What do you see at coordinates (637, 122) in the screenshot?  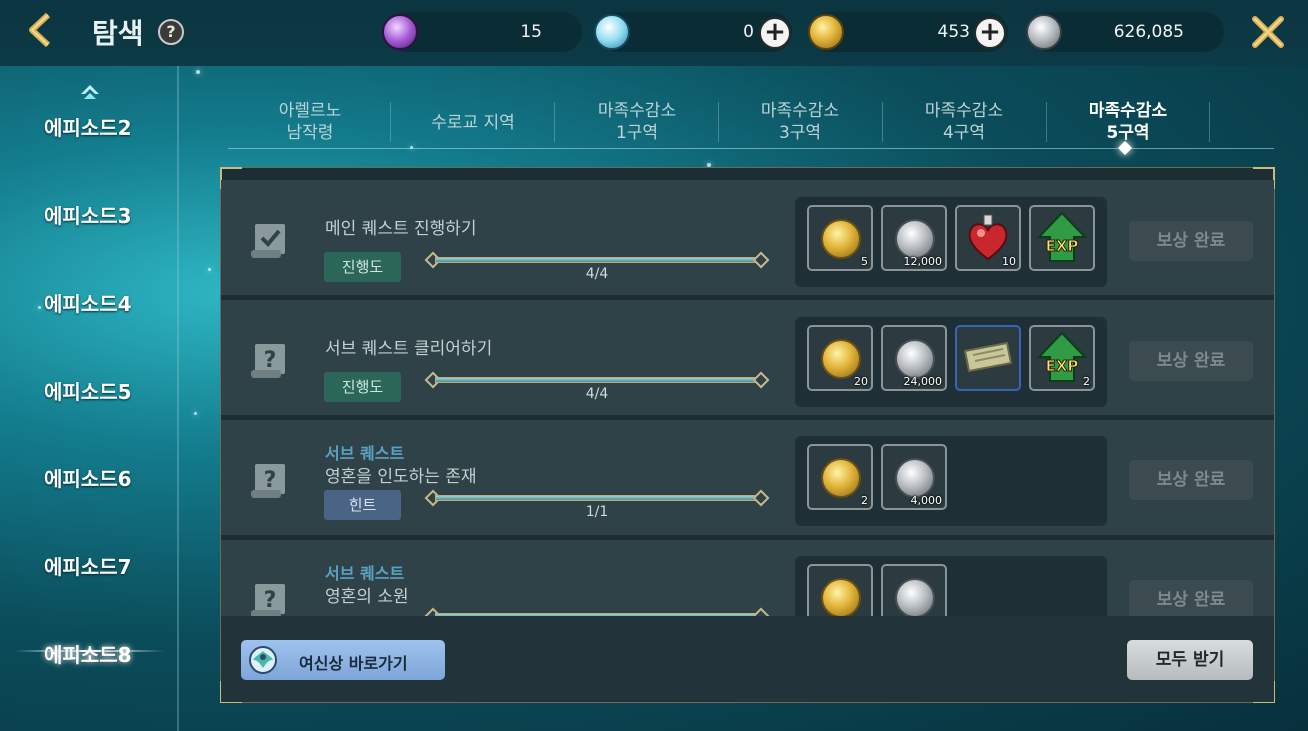 I see `tab-zone-3: 마족수감소 1구역` at bounding box center [637, 122].